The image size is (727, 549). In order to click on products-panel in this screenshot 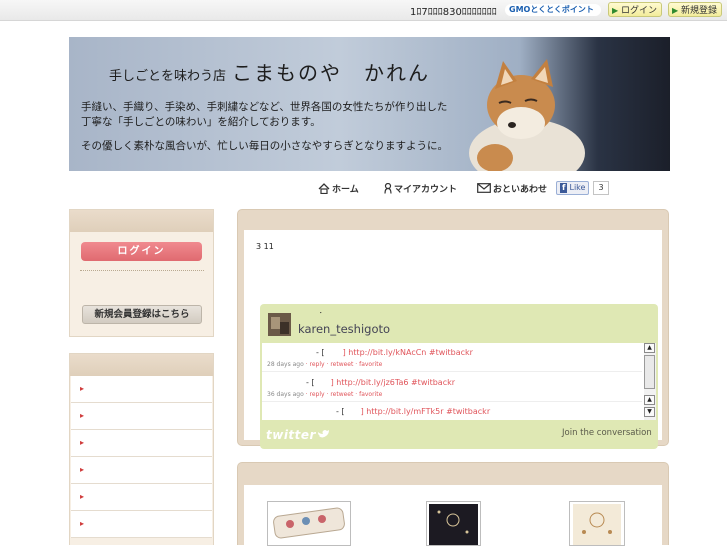, I will do `click(453, 504)`.